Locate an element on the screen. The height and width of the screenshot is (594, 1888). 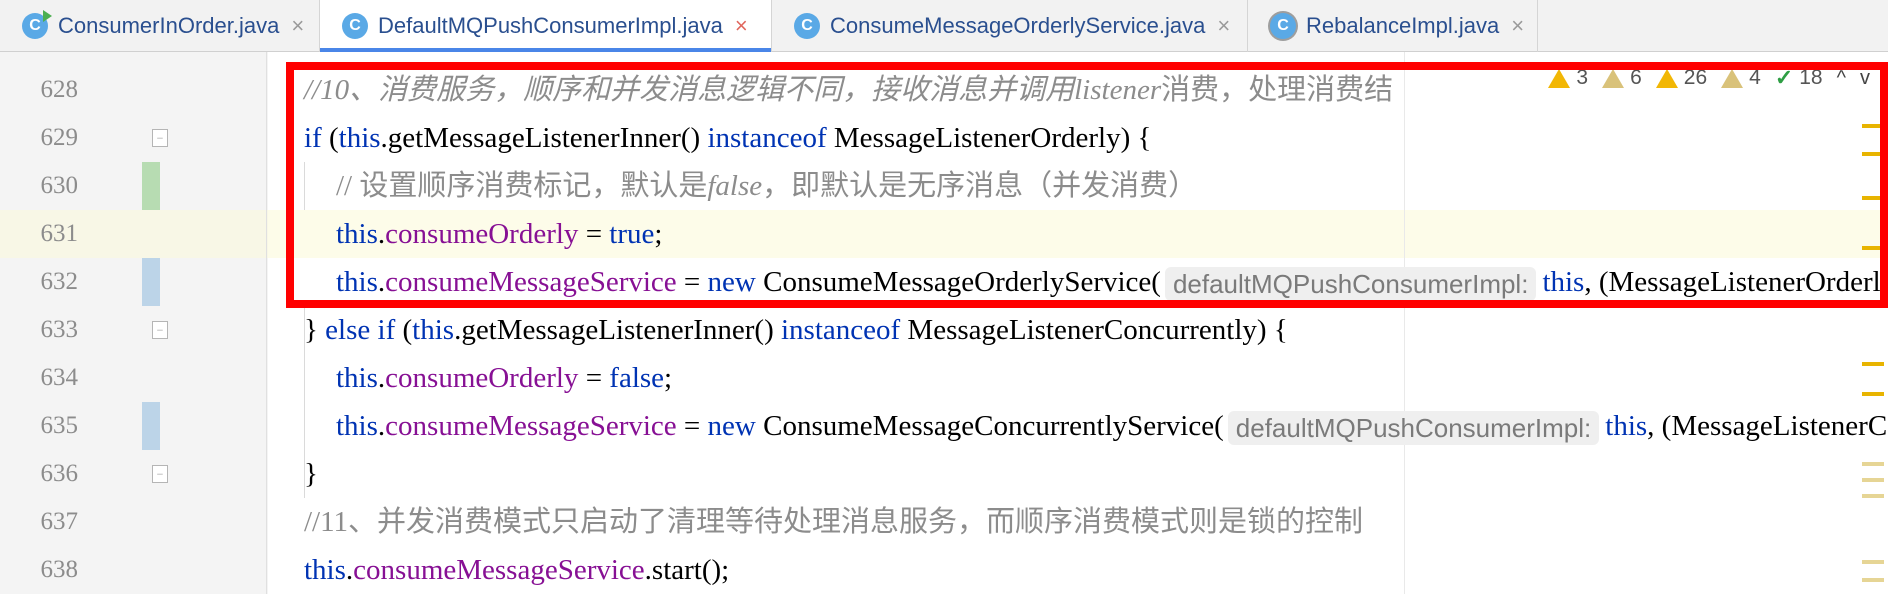
warnings-count: 3 is located at coordinates (1568, 78).